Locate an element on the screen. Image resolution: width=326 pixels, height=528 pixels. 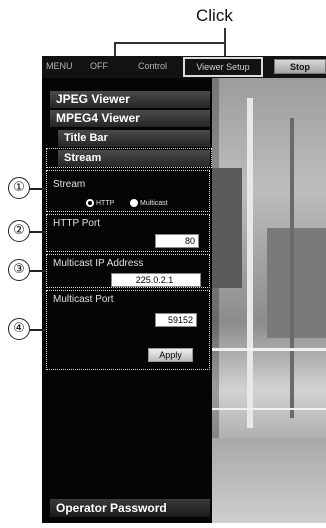
sidebar-item-operator-password: Operator Password is located at coordinates (130, 508).